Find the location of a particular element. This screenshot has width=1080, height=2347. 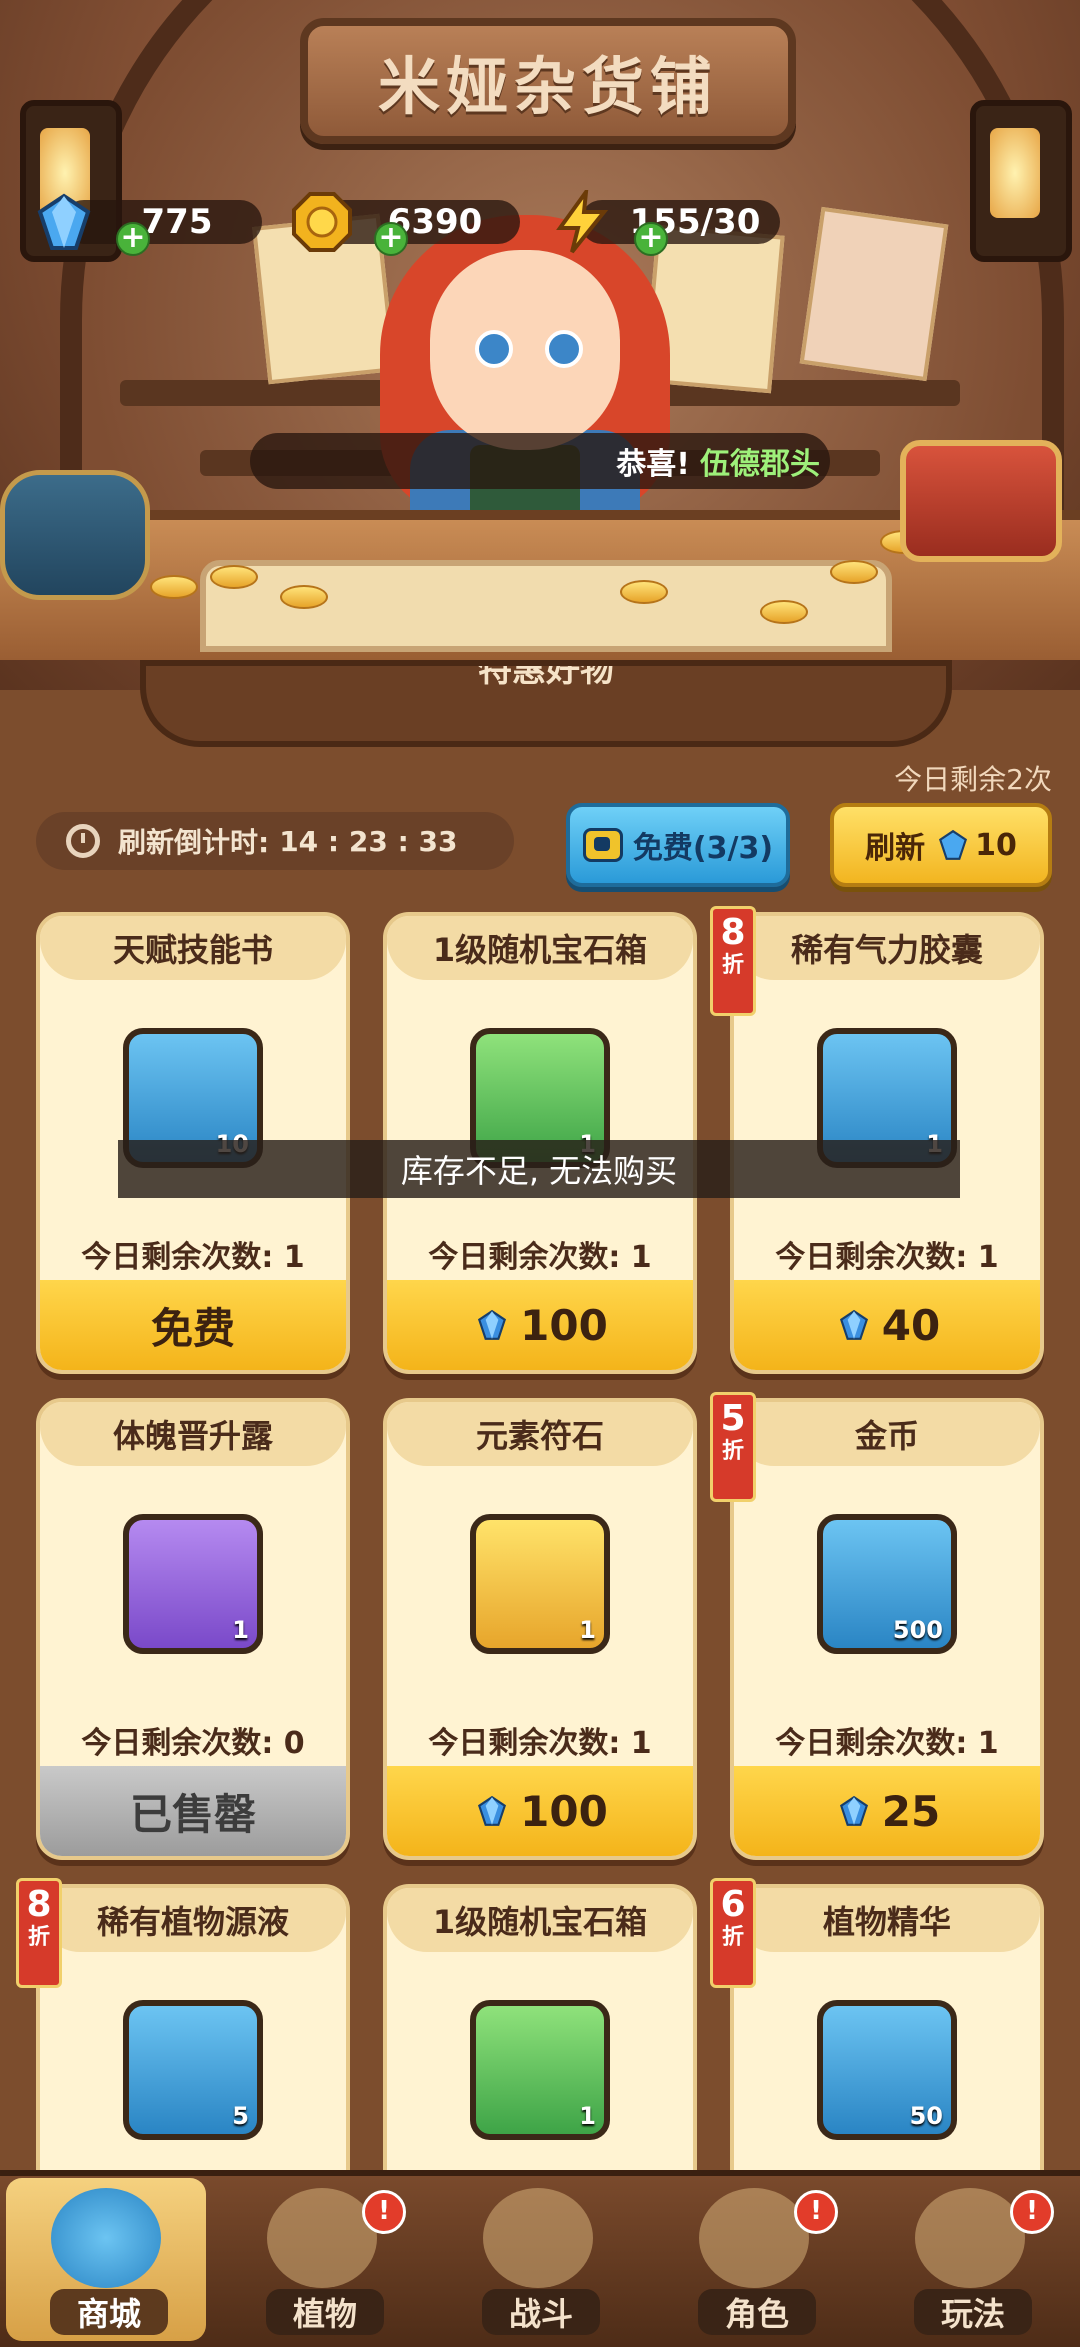

buy-button: 25 is located at coordinates (887, 1811).